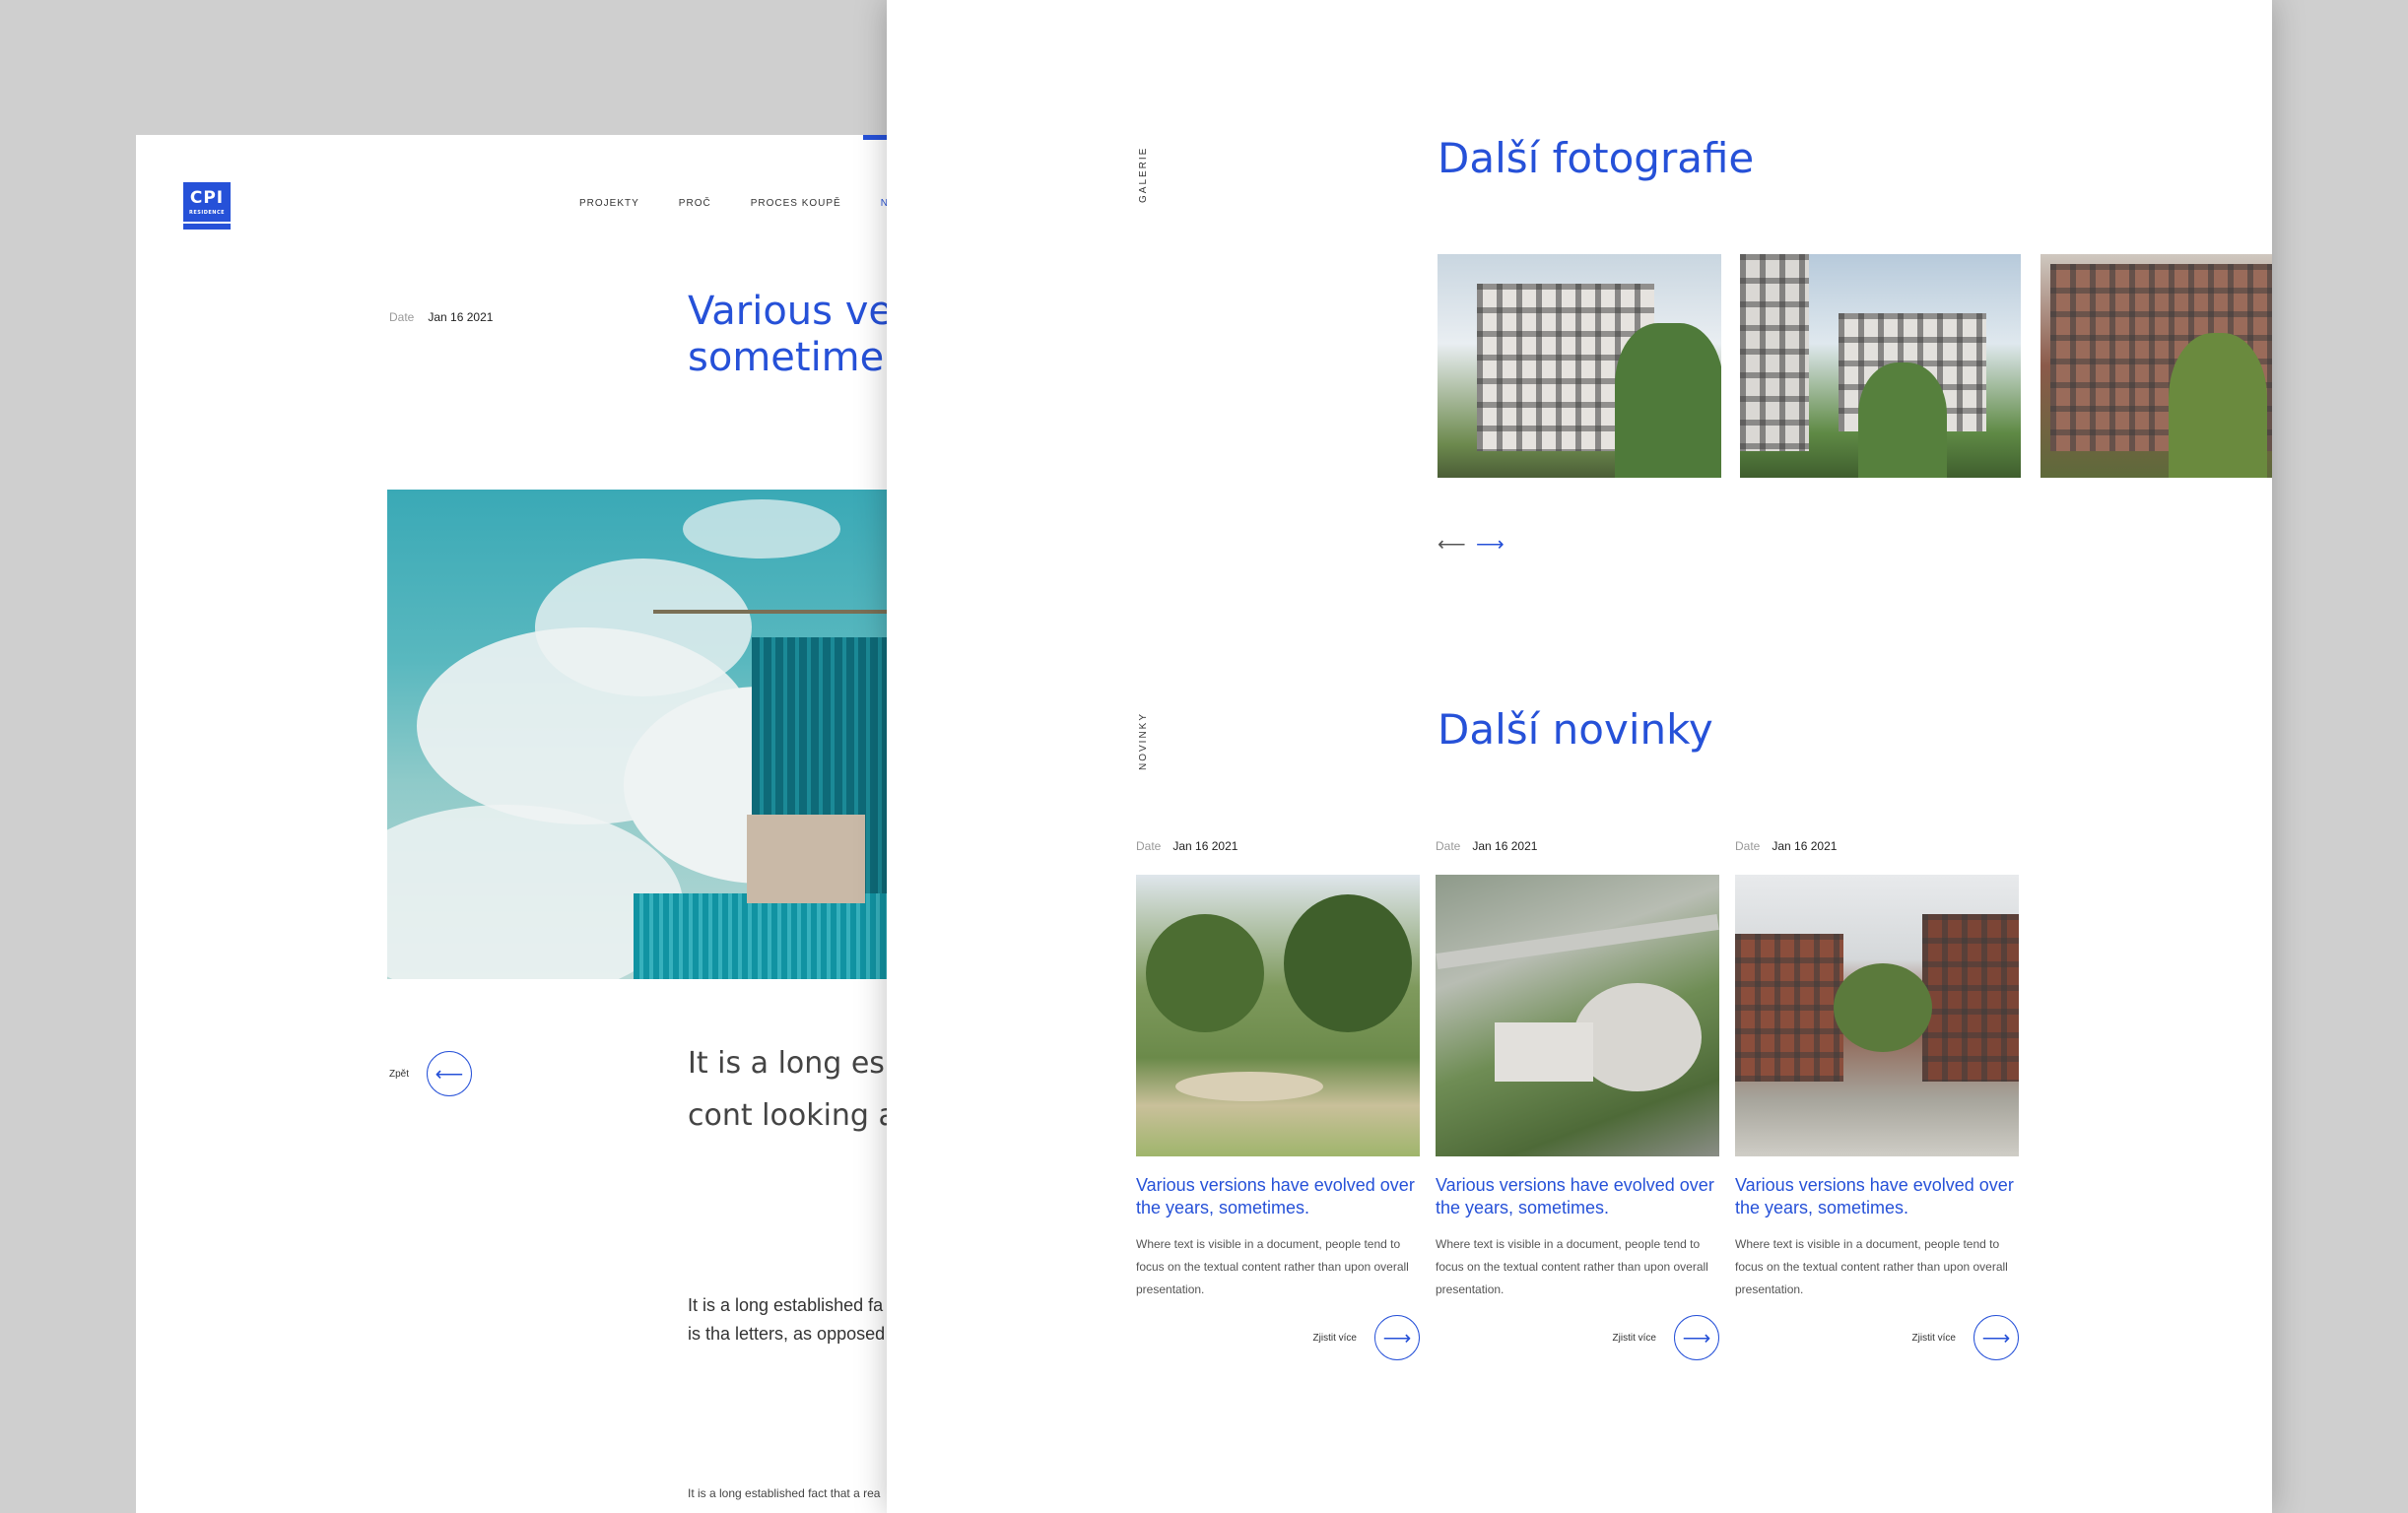  What do you see at coordinates (1575, 730) in the screenshot?
I see `news-title: Další novinky` at bounding box center [1575, 730].